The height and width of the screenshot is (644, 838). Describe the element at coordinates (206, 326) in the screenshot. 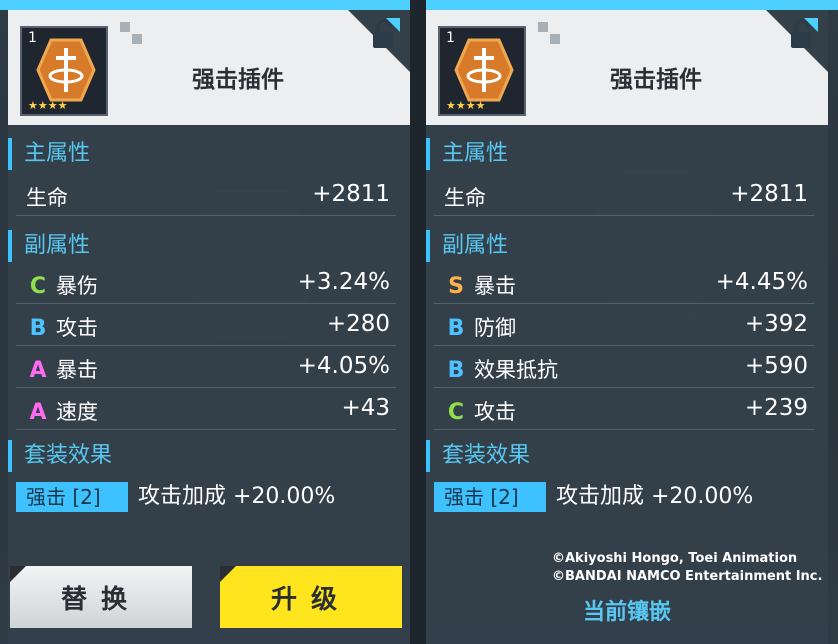

I see `sub-stat-row: B 攻击 +280` at that location.